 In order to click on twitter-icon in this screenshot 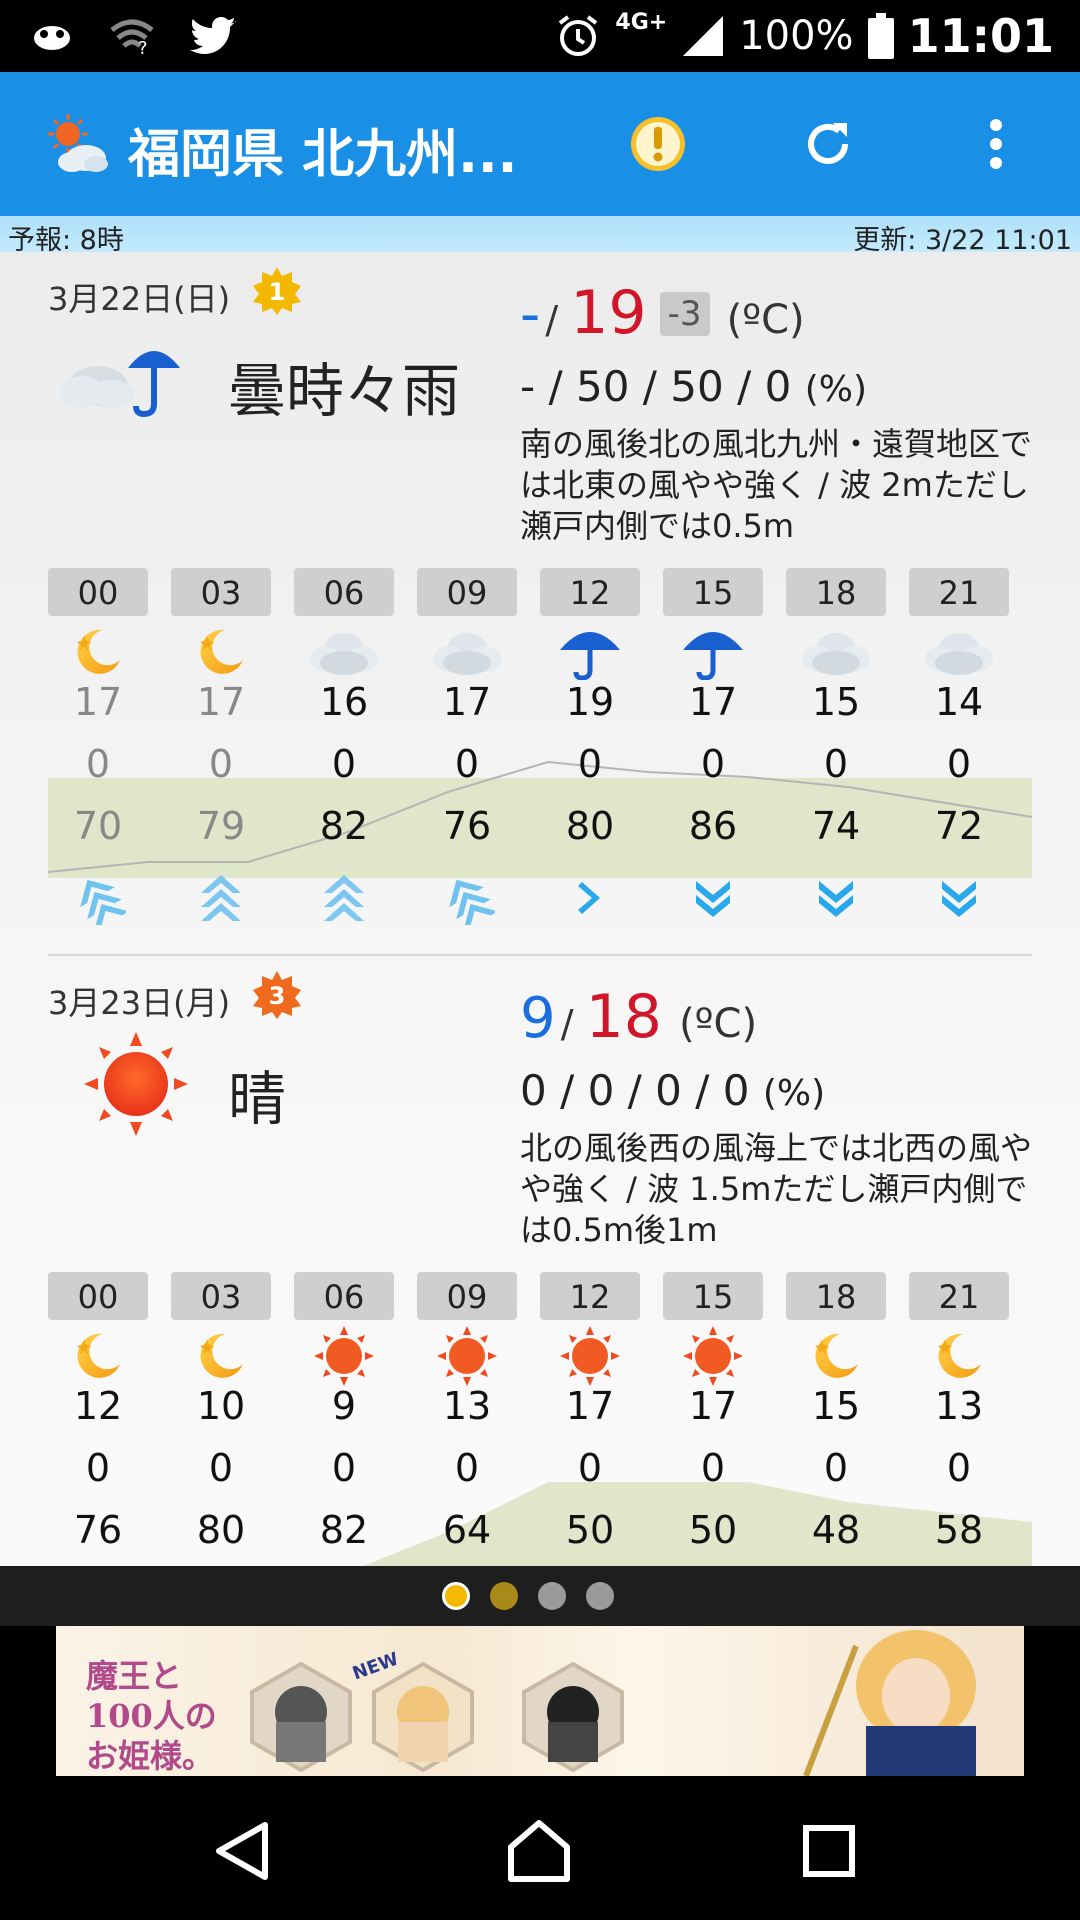, I will do `click(213, 35)`.